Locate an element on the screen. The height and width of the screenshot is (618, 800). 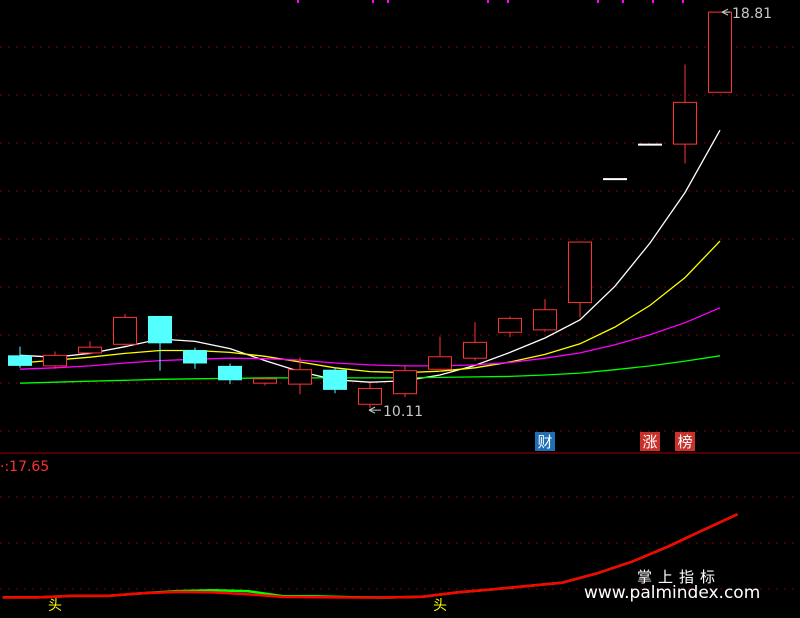
indicator-value-label: ·:17.65 is located at coordinates (24, 467).